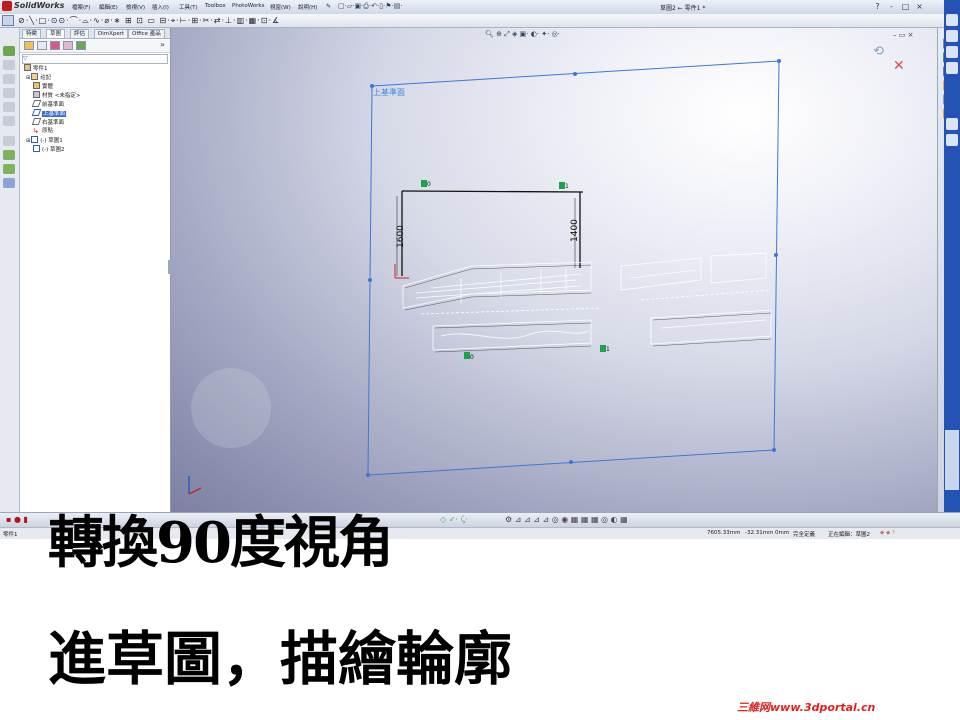 Image resolution: width=960 pixels, height=720 pixels. I want to click on pin-icon: ✎, so click(328, 6).